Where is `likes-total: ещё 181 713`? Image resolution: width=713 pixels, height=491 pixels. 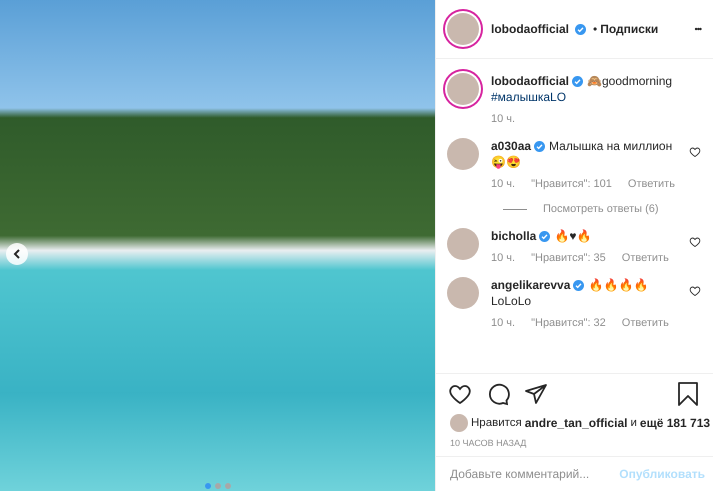 likes-total: ещё 181 713 is located at coordinates (675, 423).